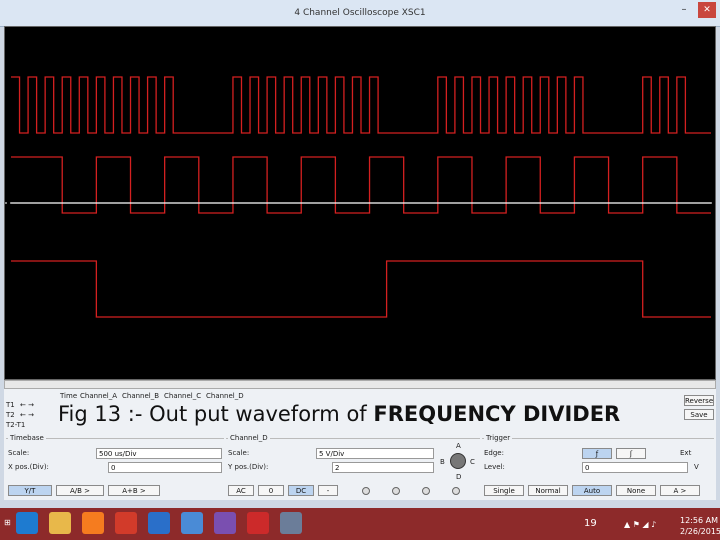 This screenshot has height=540, width=720. Describe the element at coordinates (700, 531) in the screenshot. I see `clock-date: 2/26/2015` at that location.